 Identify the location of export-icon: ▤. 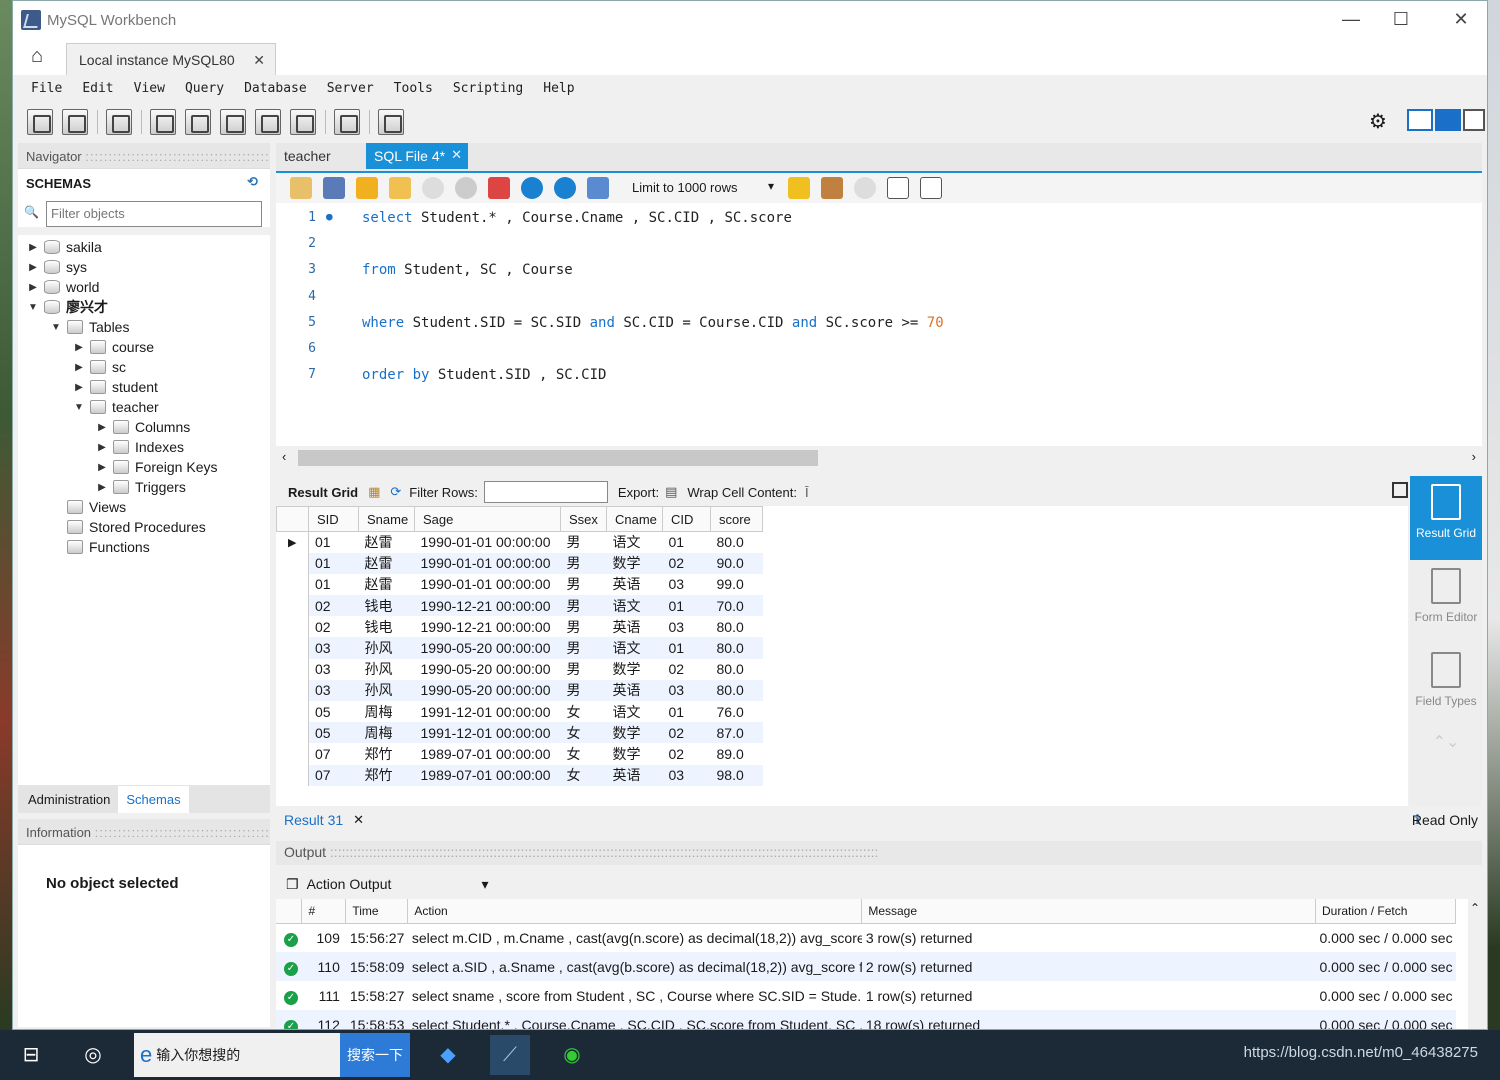
(671, 492).